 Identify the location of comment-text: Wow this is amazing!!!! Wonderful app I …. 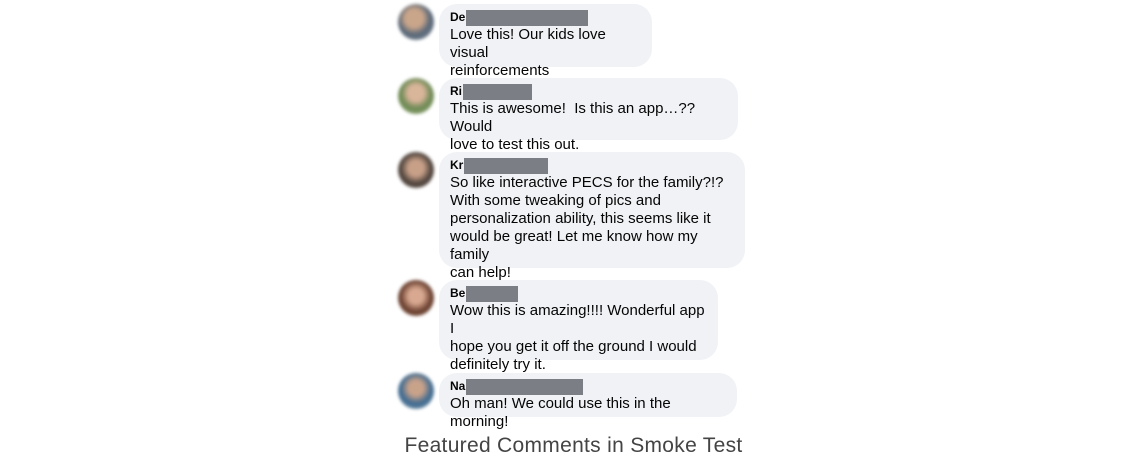
(577, 337).